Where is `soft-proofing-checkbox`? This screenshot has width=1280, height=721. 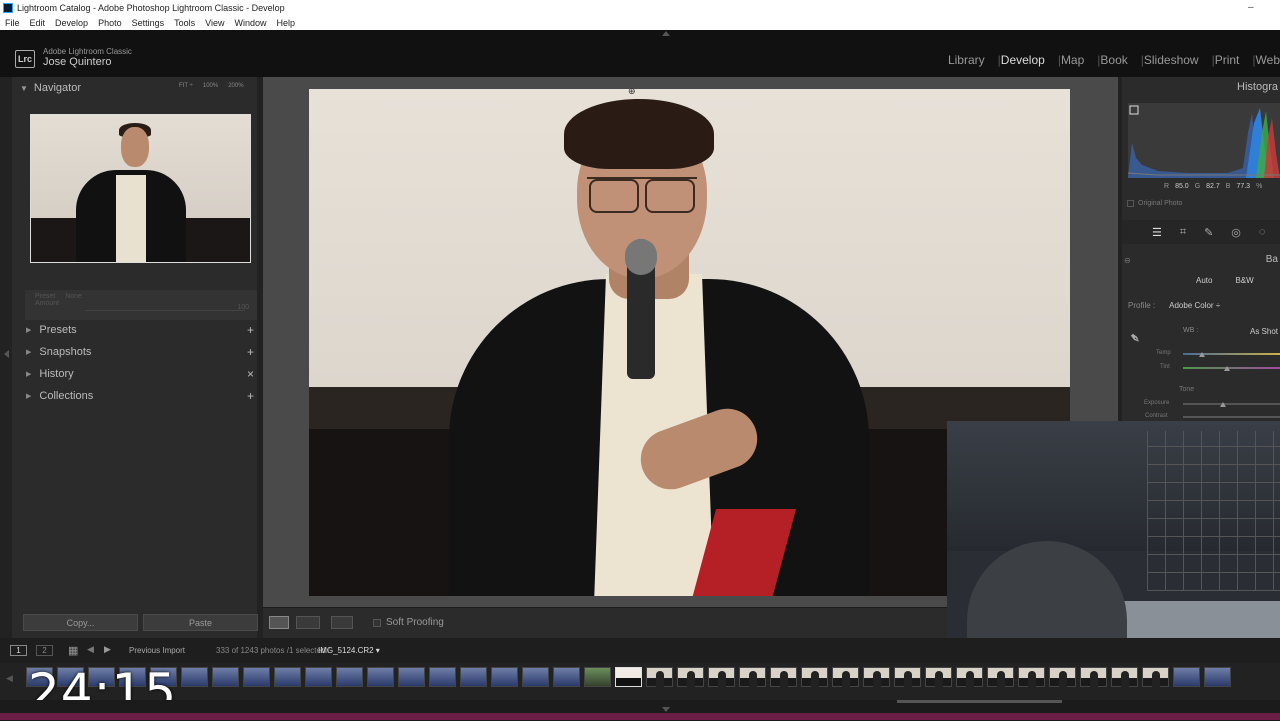
soft-proofing-checkbox is located at coordinates (377, 622).